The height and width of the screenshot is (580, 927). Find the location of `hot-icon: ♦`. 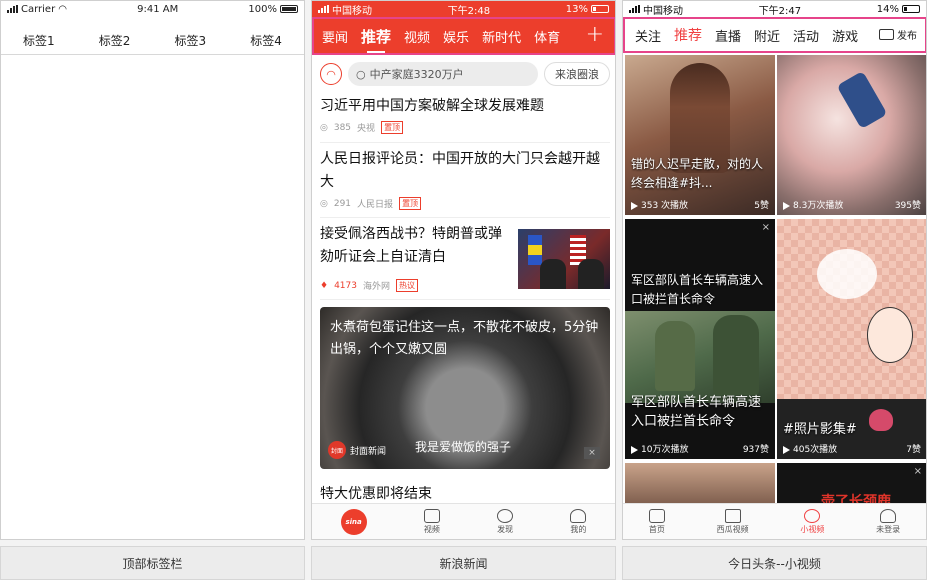

hot-icon: ♦ is located at coordinates (324, 285).